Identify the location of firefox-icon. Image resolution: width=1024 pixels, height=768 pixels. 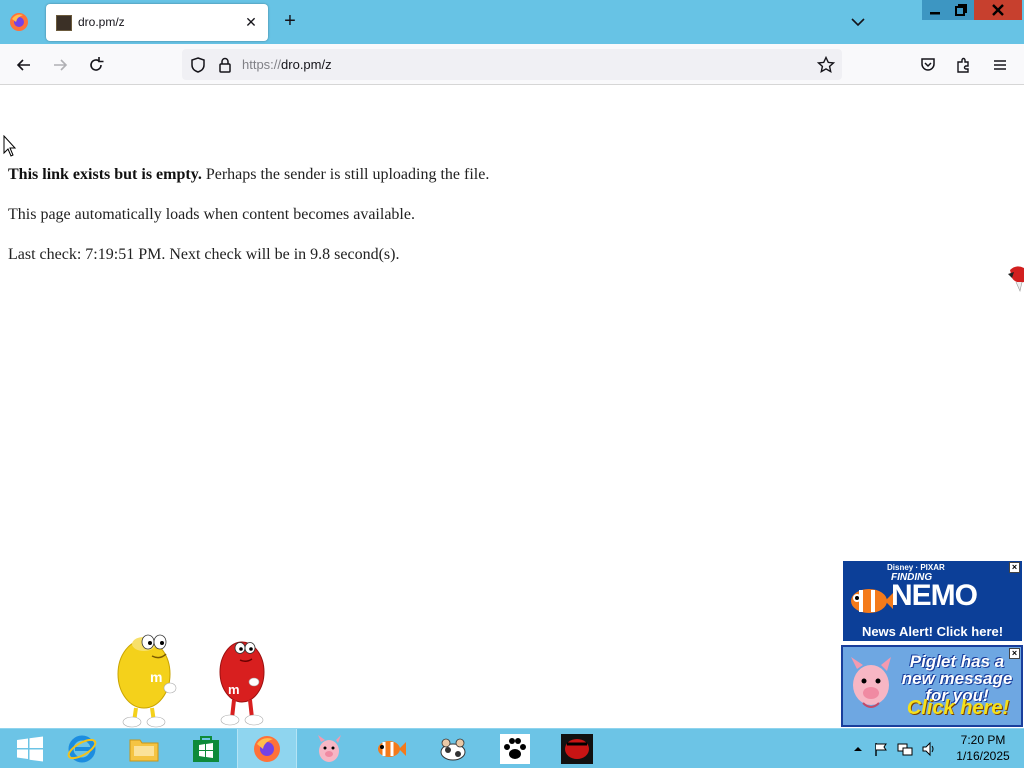
(267, 749).